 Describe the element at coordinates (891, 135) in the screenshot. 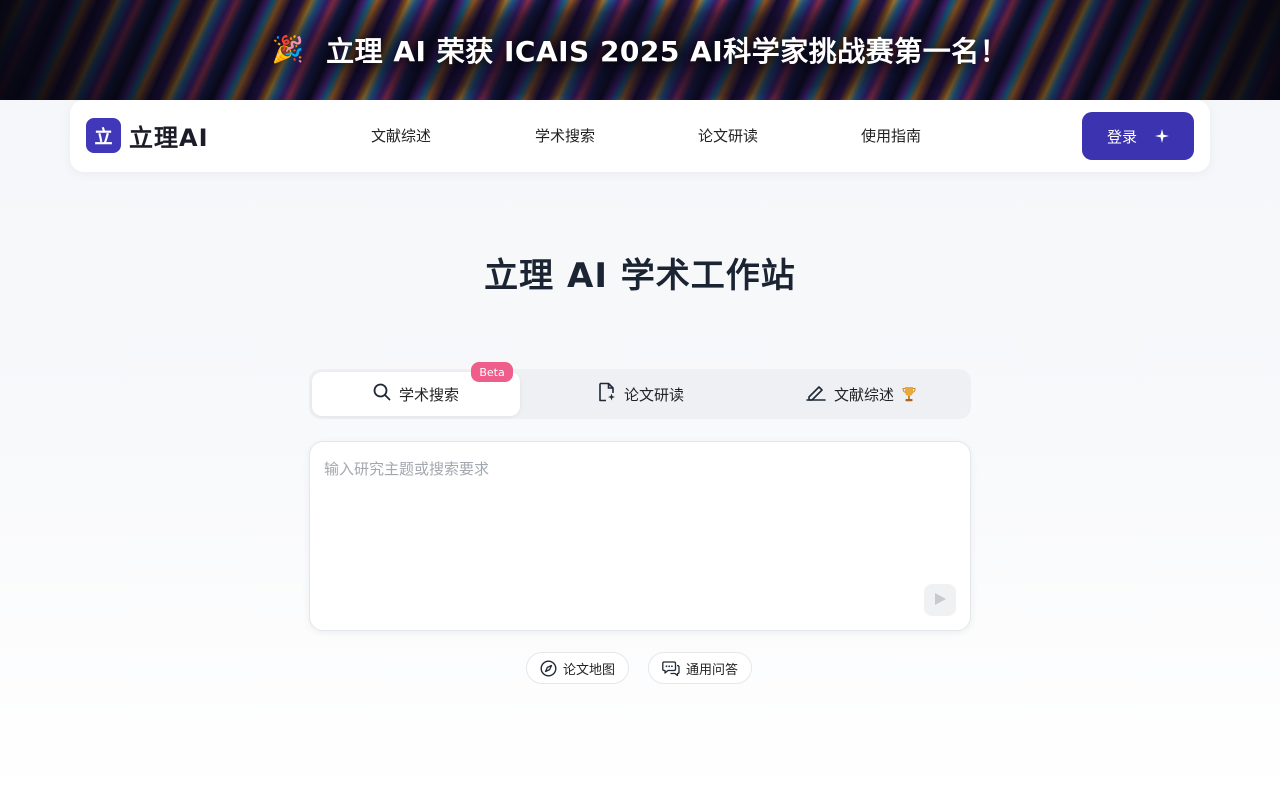

I see `nav-item-user-guide: 使用指南` at that location.